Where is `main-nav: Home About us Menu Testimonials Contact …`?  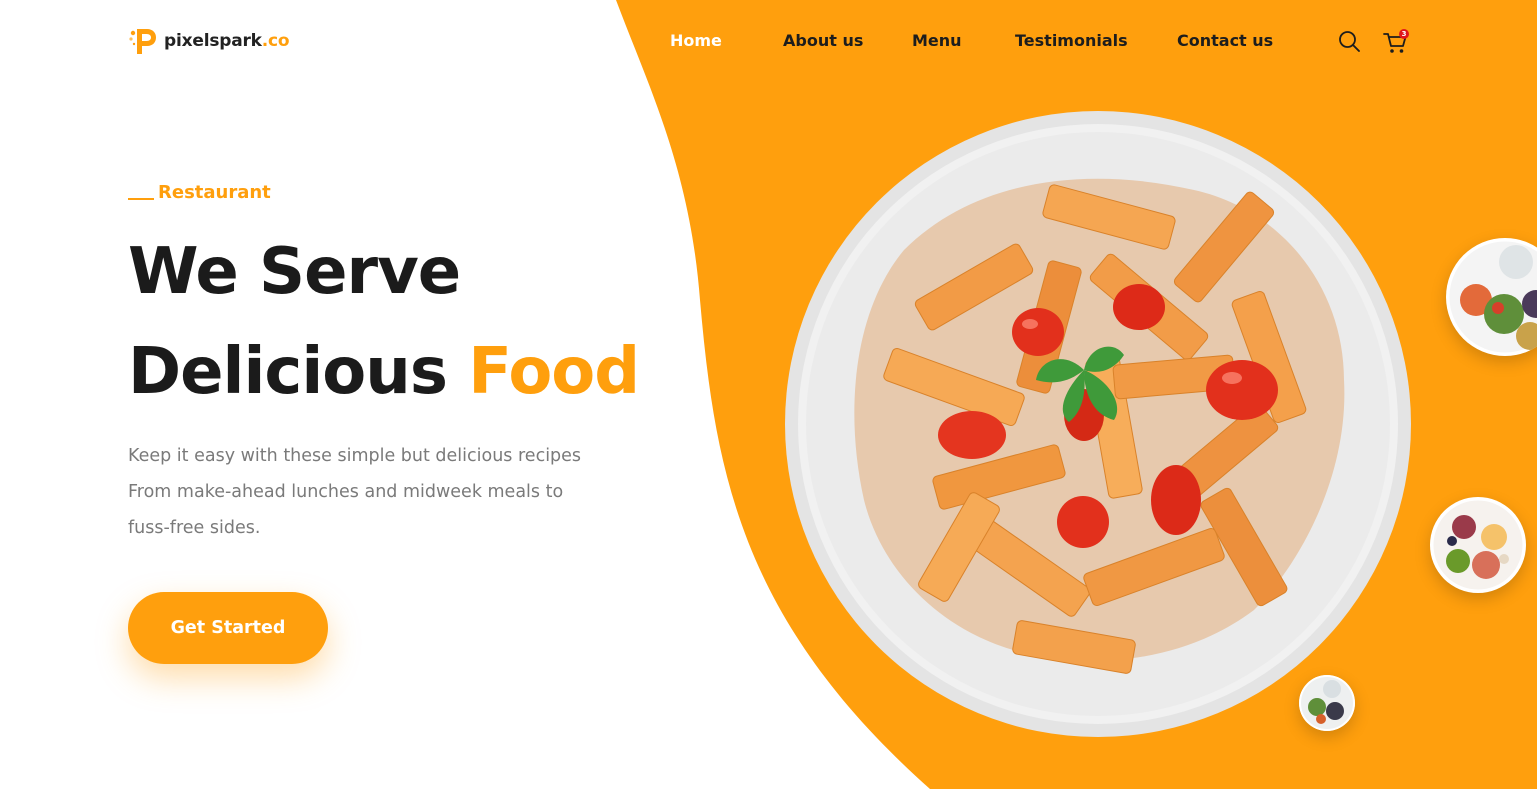
main-nav: Home About us Menu Testimonials Contact … is located at coordinates (768, 42).